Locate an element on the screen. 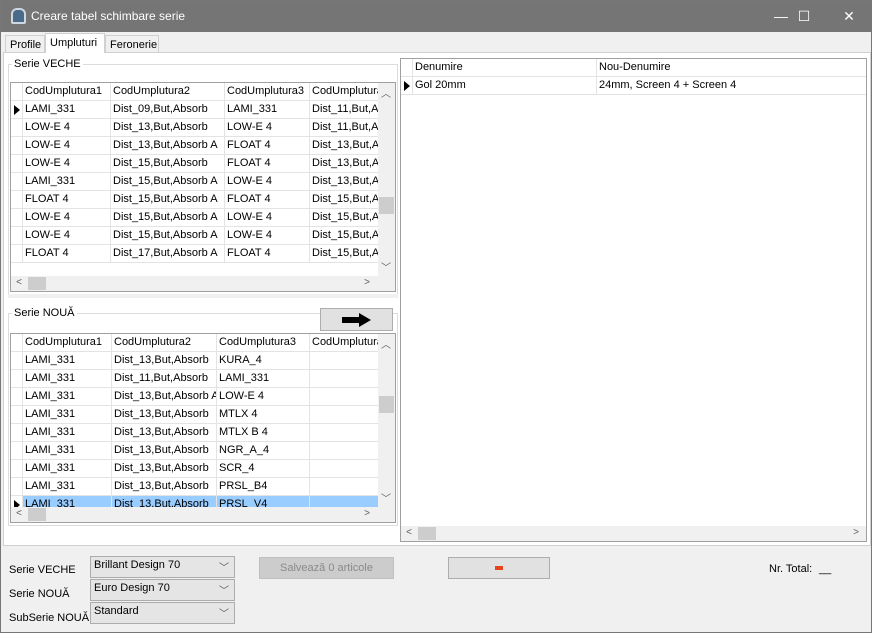 The width and height of the screenshot is (872, 633). splitter is located at coordinates (203, 296).